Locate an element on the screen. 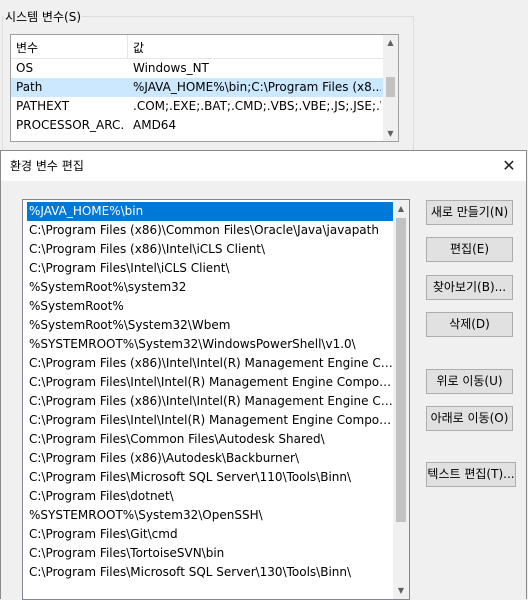  table-row: PROCESSOR_ARC... AMD64 is located at coordinates (197, 125).